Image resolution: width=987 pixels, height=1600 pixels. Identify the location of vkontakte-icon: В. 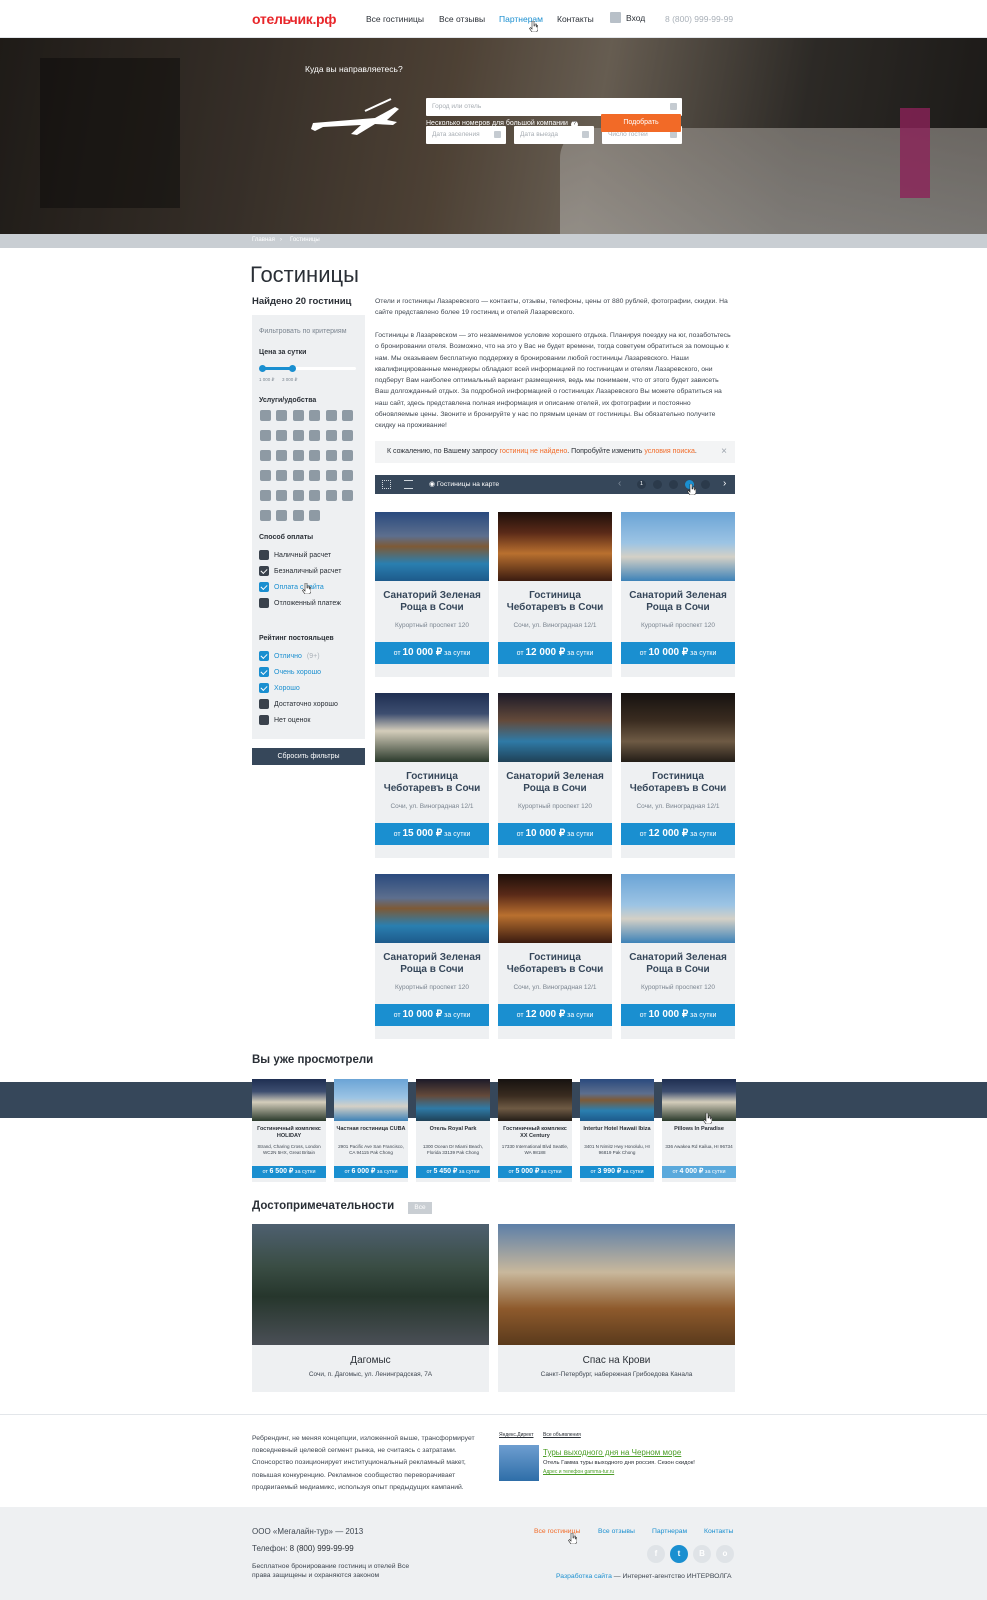
(702, 1554).